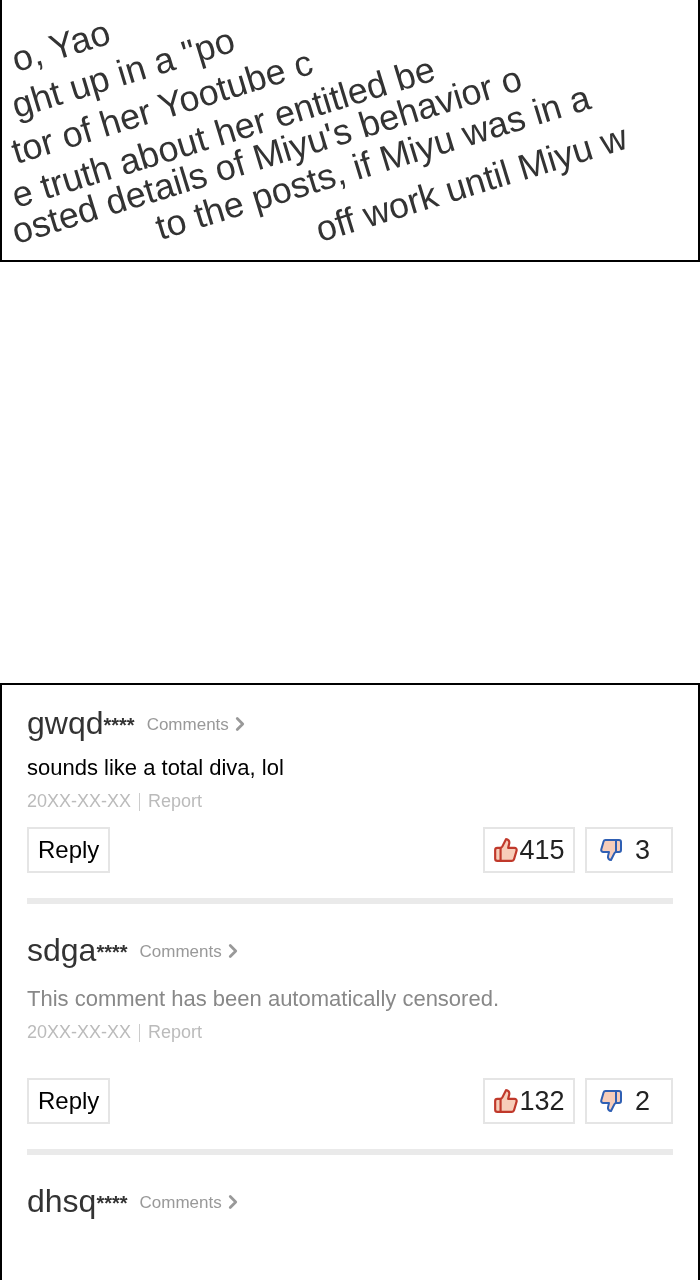  Describe the element at coordinates (263, 999) in the screenshot. I see `comment-text: This comment has been automatically censored.` at that location.